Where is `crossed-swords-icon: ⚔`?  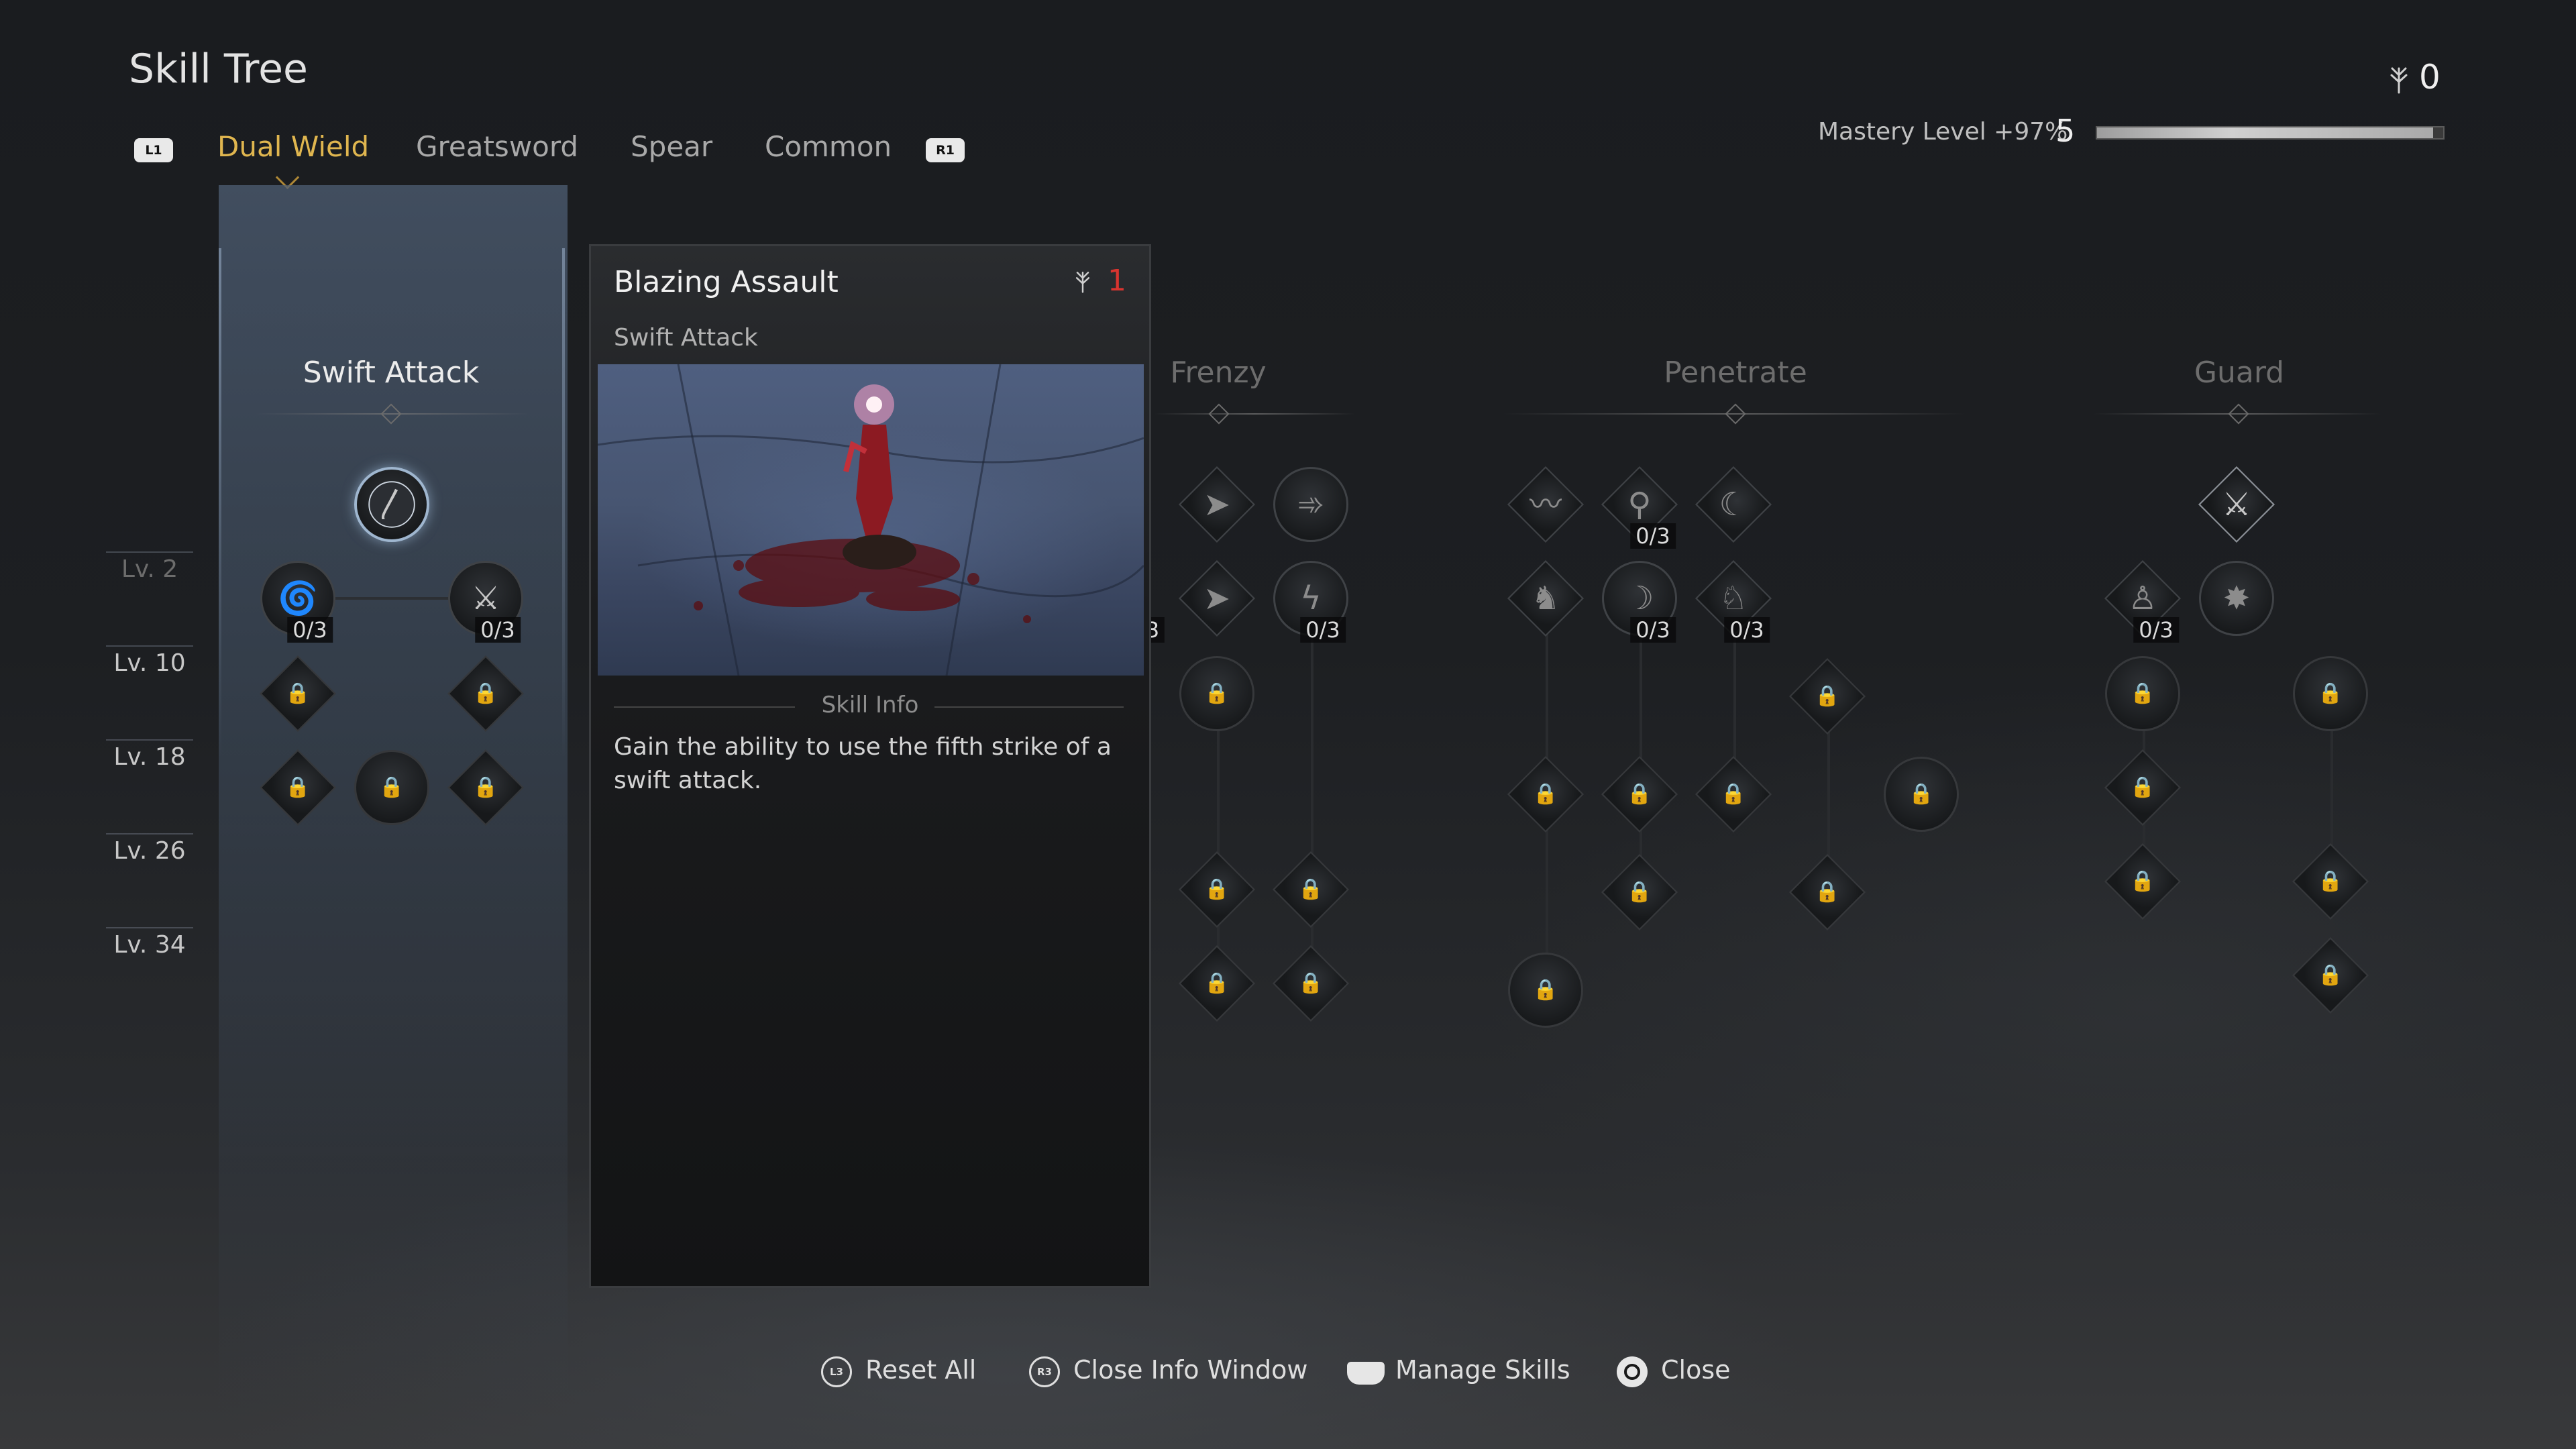
crossed-swords-icon: ⚔ is located at coordinates (2236, 504).